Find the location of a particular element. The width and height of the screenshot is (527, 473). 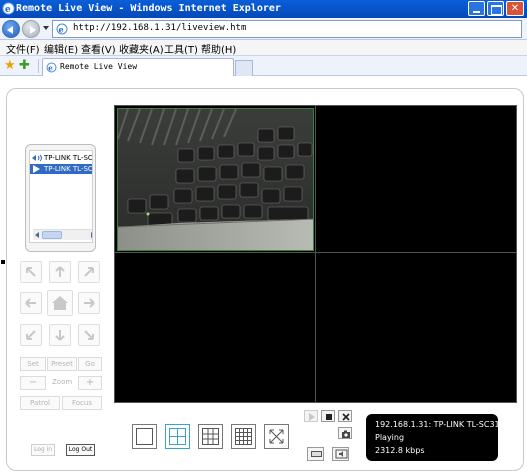

scroll-left-icon is located at coordinates (37, 235).